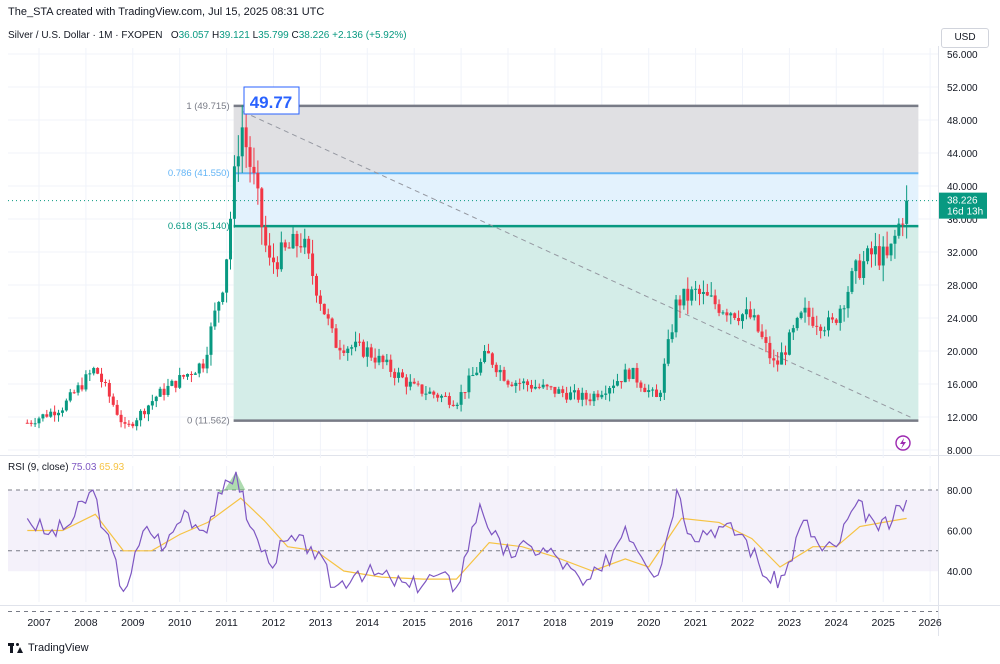  What do you see at coordinates (938, 341) in the screenshot?
I see `price-axis-border` at bounding box center [938, 341].